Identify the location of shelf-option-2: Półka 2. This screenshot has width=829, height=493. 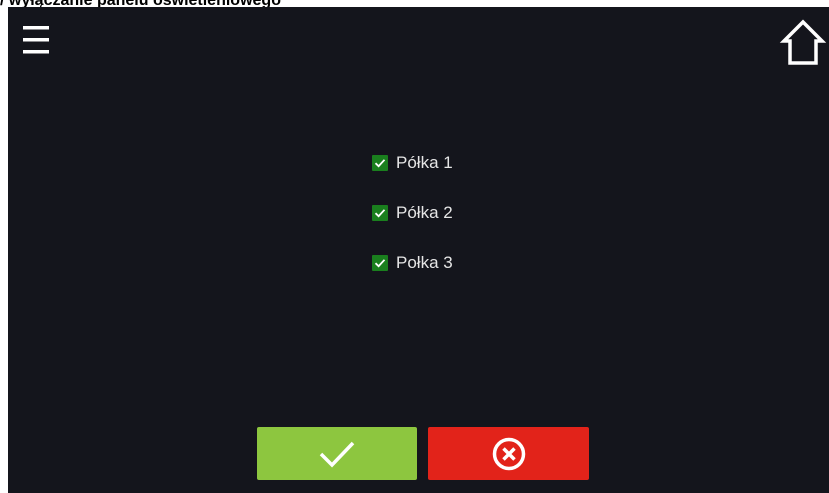
(412, 213).